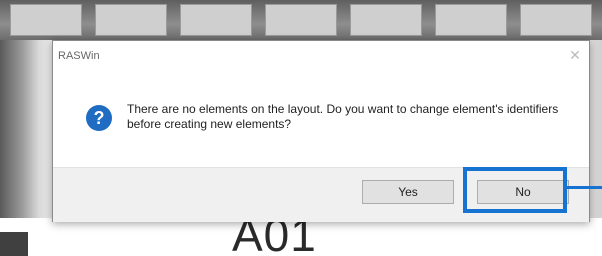  Describe the element at coordinates (575, 55) in the screenshot. I see `close-icon: ✕` at that location.